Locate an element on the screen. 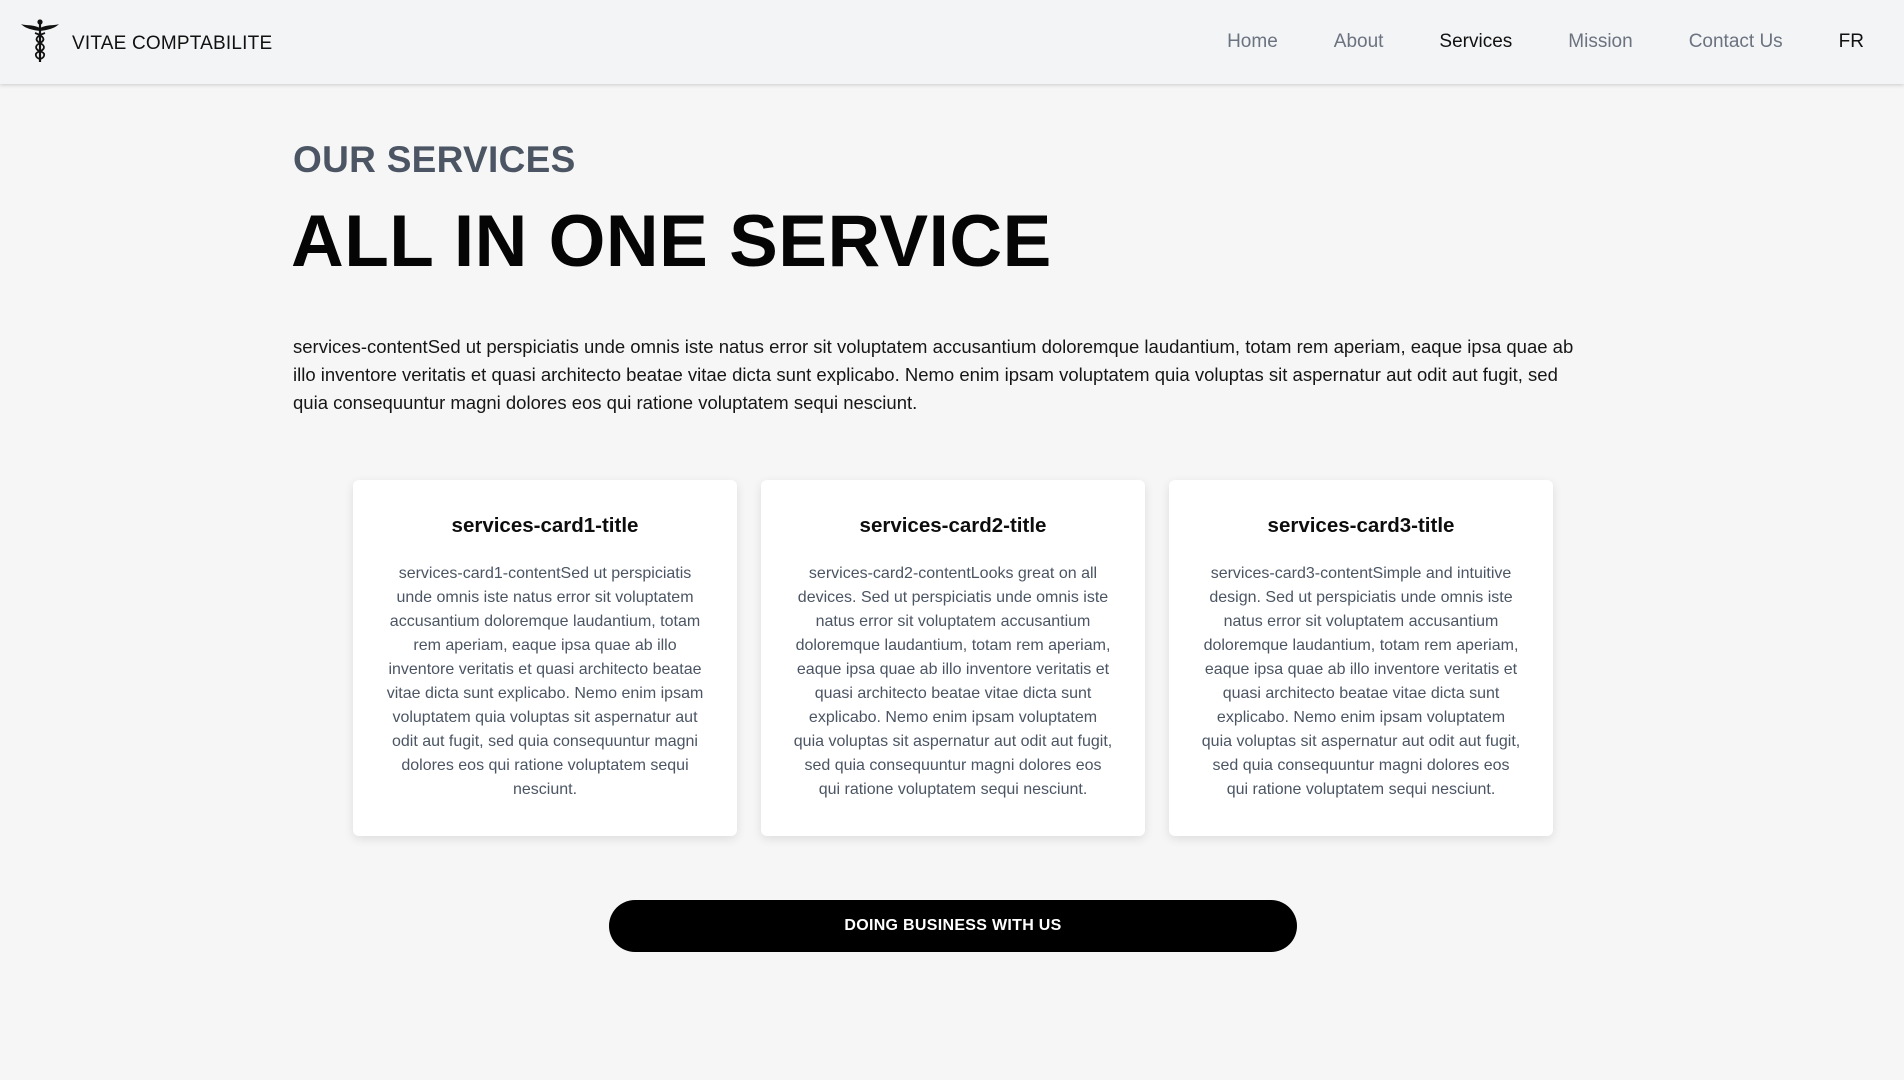 Image resolution: width=1904 pixels, height=1080 pixels. brand: VITAE COMPTABILITE is located at coordinates (146, 43).